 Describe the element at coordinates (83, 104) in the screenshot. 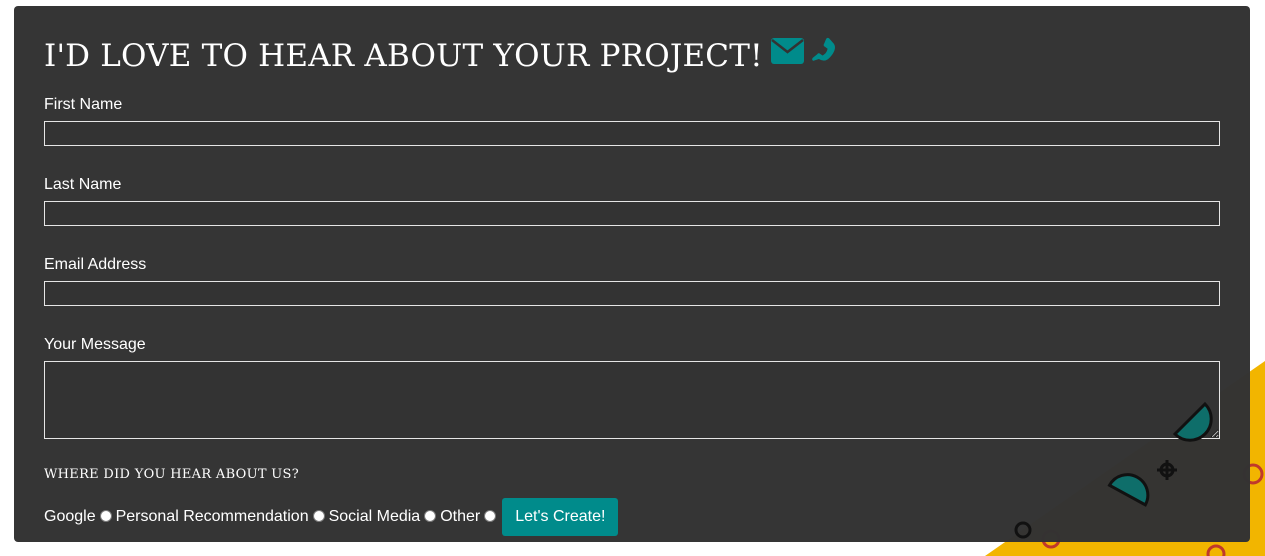

I see `first-name-label: First Name` at that location.